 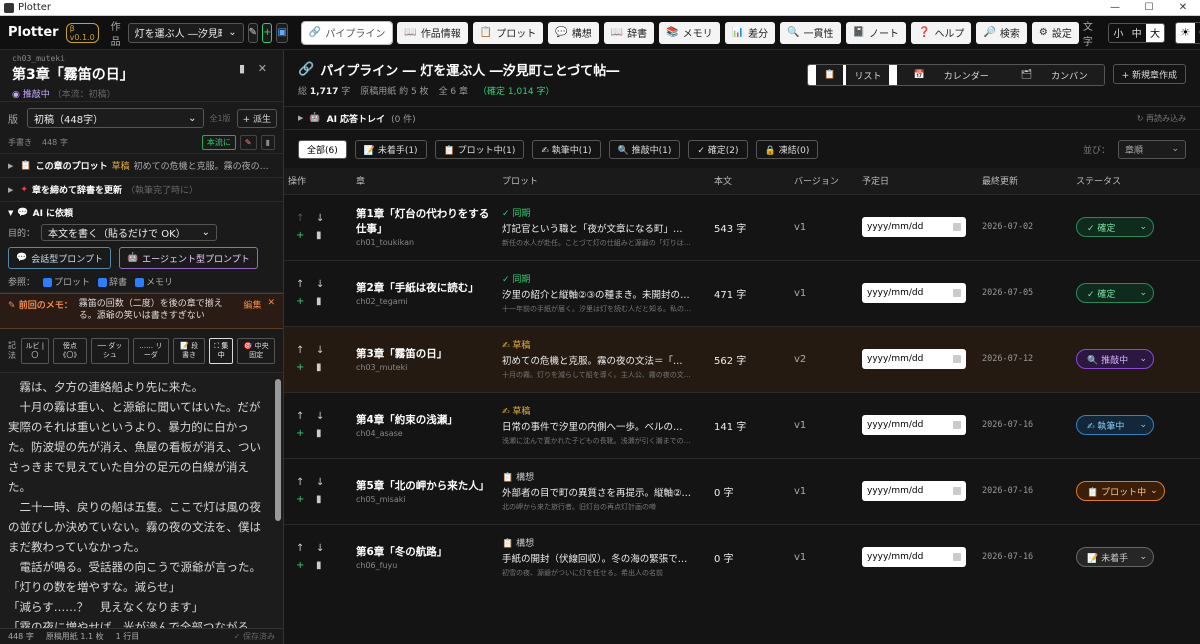 What do you see at coordinates (267, 142) in the screenshot?
I see `delete-version-button: ▮` at bounding box center [267, 142].